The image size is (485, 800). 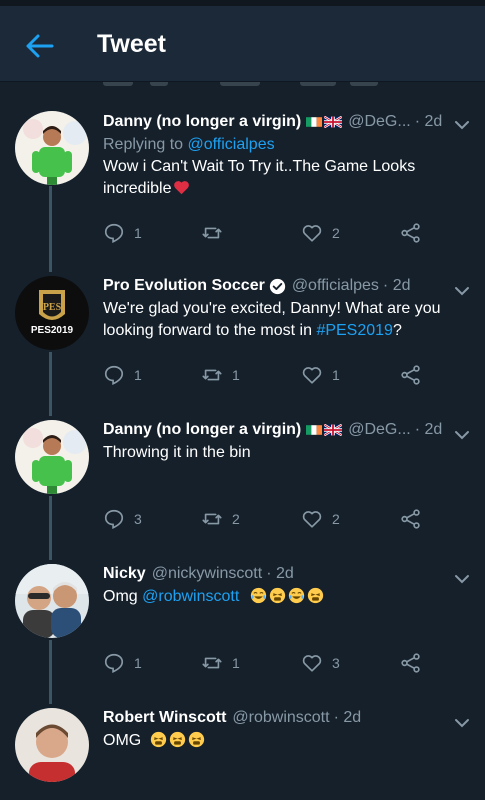 I want to click on like-button: 3, so click(x=320, y=663).